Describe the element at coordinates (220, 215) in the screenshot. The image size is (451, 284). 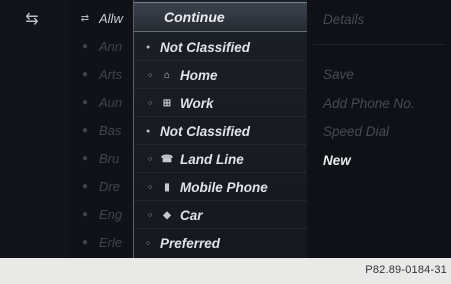
I see `menu-item-car: ○ ◆ Car` at that location.